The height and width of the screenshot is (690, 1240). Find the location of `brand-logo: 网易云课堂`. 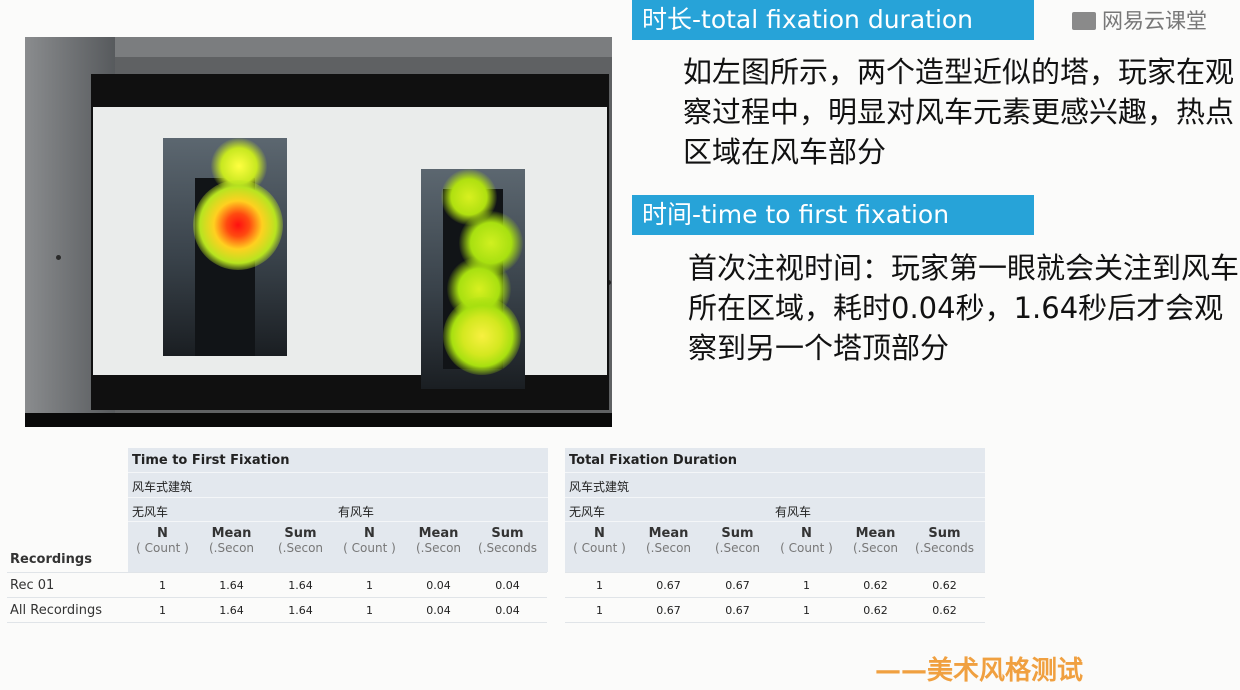

brand-logo: 网易云课堂 is located at coordinates (1139, 20).